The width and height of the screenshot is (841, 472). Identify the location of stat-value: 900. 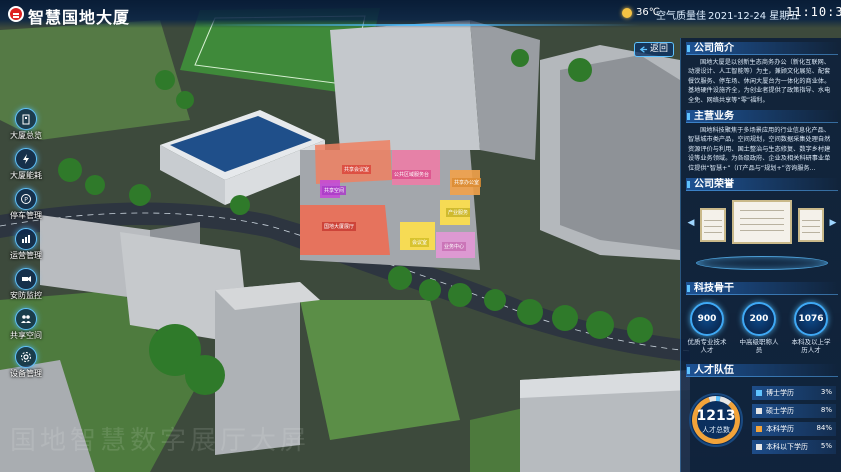
(707, 319).